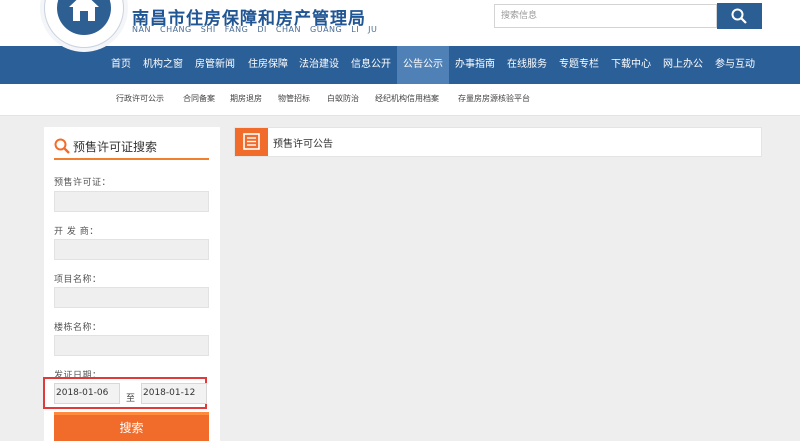 This screenshot has width=800, height=441. What do you see at coordinates (76, 232) in the screenshot?
I see `developer-label: 开 发 商：` at bounding box center [76, 232].